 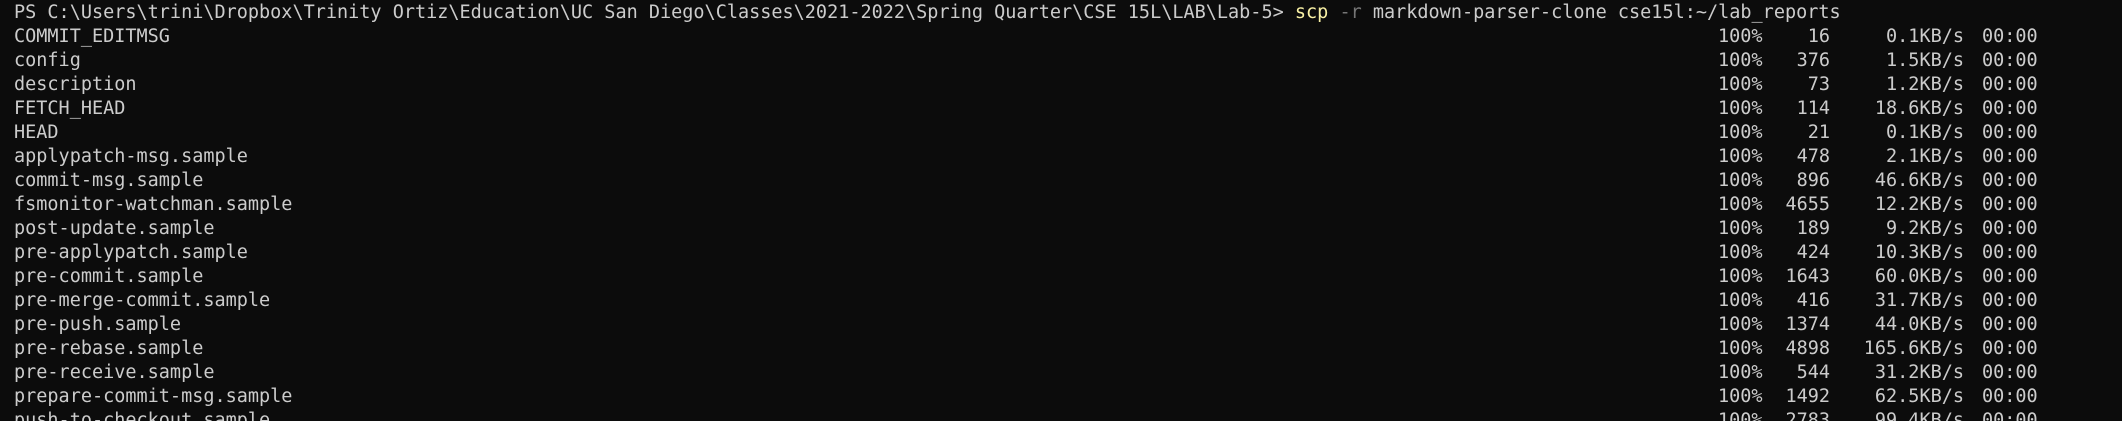 I want to click on transfer-row: HEAD 100% 21 0.1KB/s 00:00, so click(x=1068, y=133).